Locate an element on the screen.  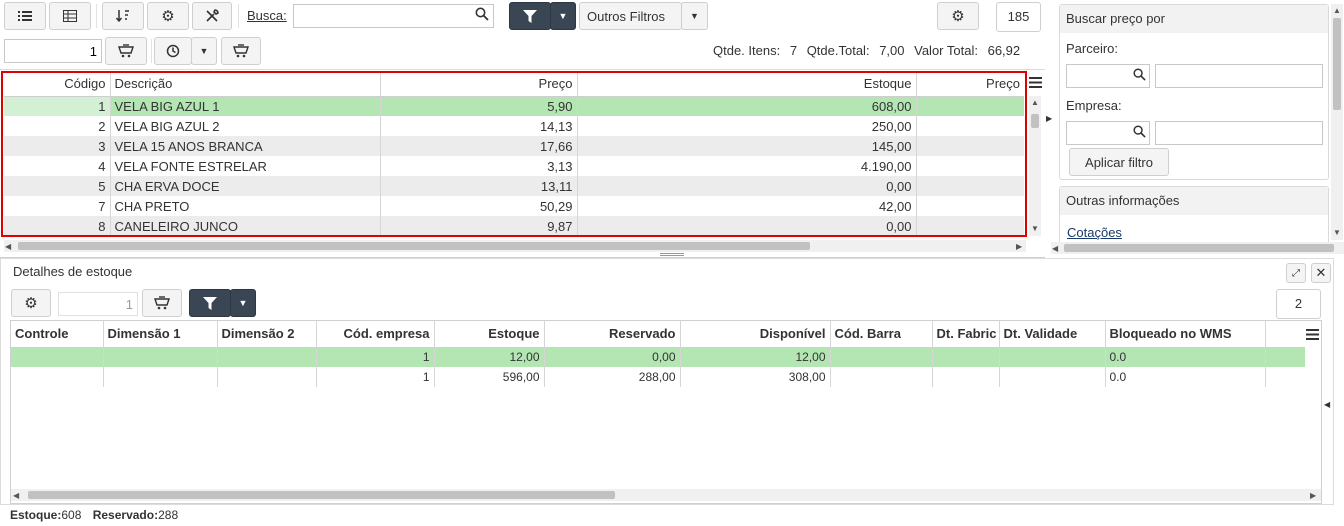
details-cart-button is located at coordinates (162, 303).